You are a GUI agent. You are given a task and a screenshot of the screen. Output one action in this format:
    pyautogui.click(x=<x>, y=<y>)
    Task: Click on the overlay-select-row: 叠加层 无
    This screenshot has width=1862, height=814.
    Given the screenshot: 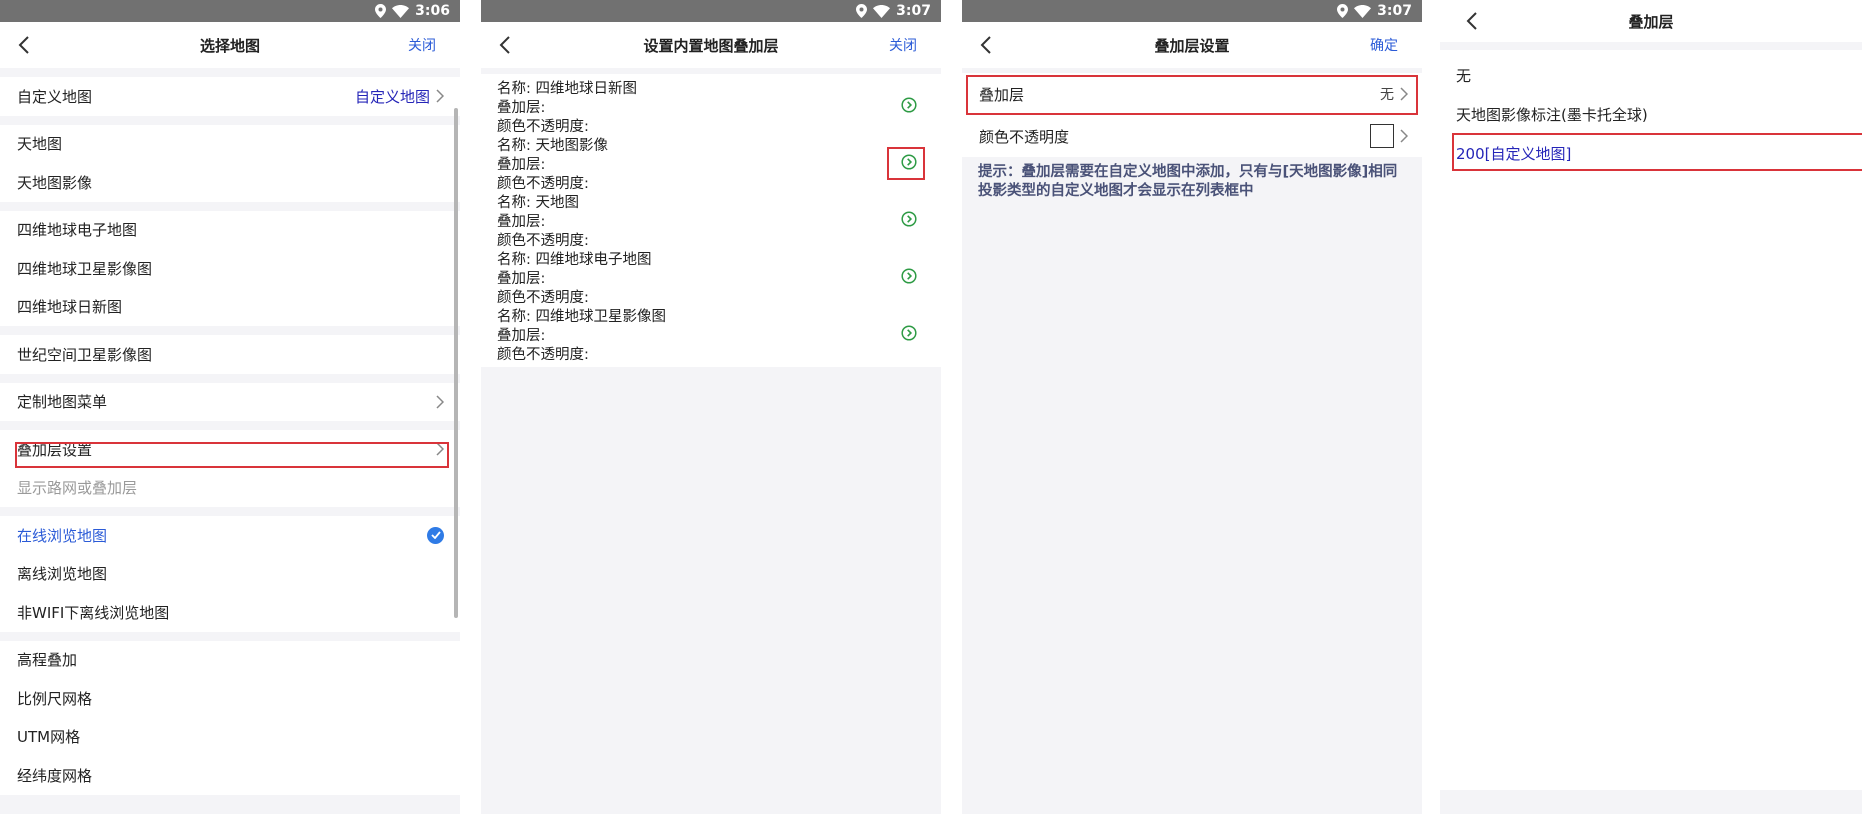 What is the action you would take?
    pyautogui.click(x=1192, y=94)
    